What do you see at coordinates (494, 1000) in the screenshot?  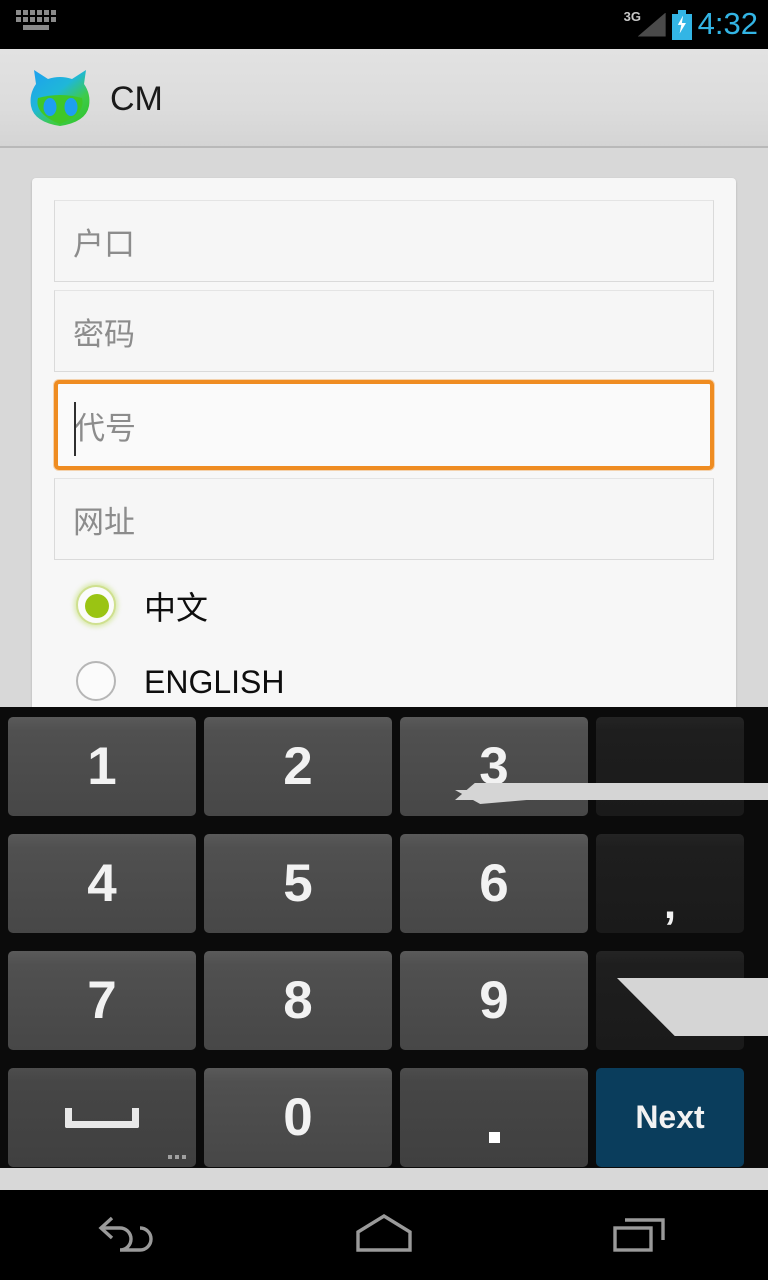 I see `key-9: 9` at bounding box center [494, 1000].